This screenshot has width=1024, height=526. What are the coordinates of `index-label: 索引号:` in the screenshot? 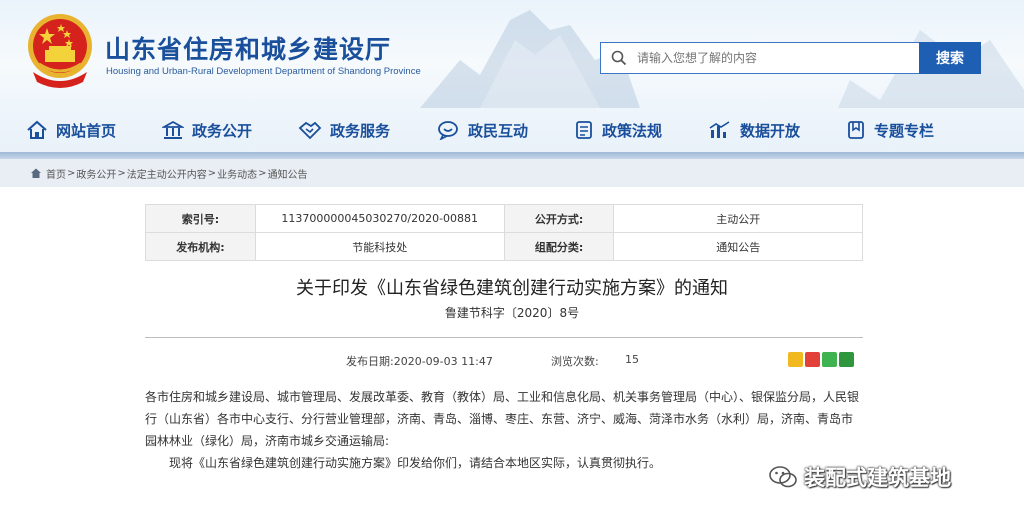 It's located at (200, 218).